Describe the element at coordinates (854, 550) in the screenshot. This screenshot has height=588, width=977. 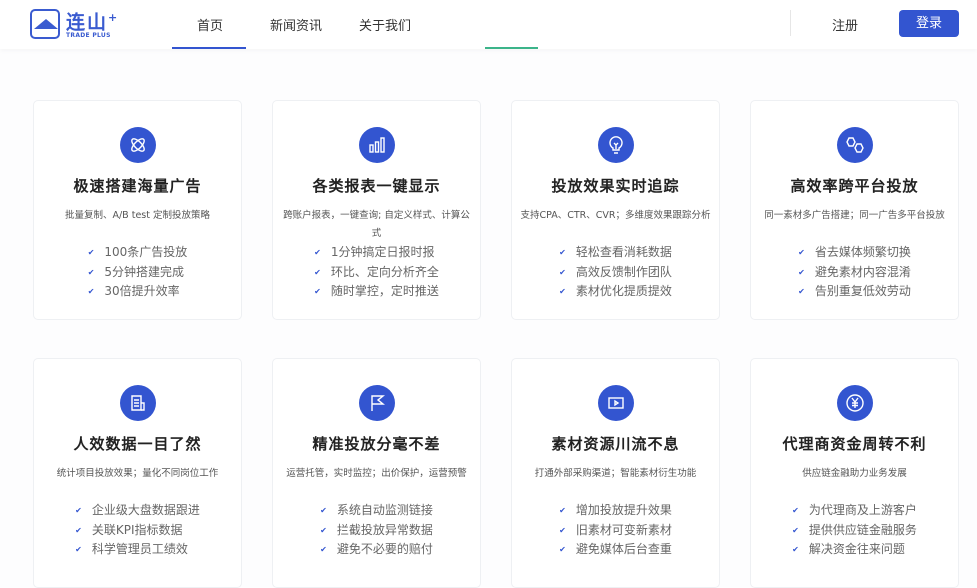
I see `feature-item: ✔ 解决资金往来问题` at that location.